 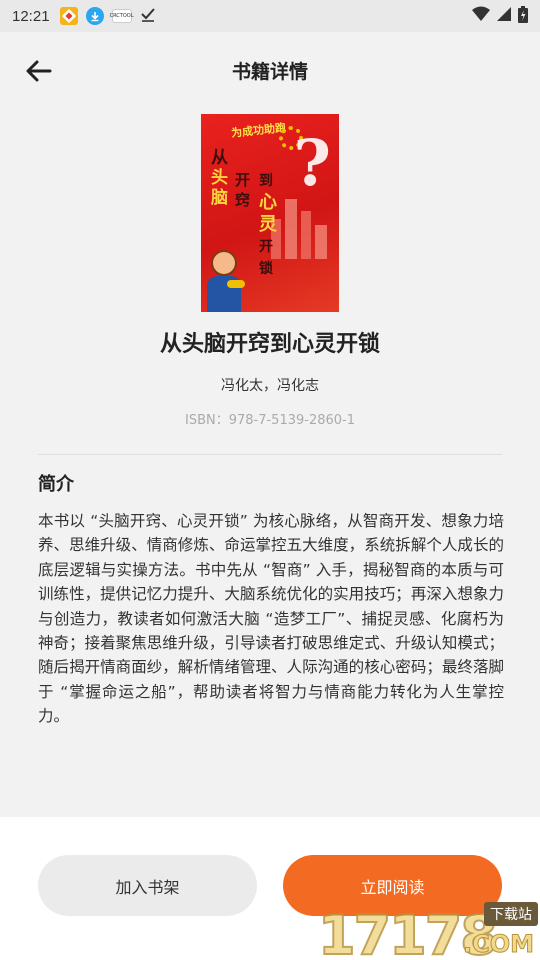 What do you see at coordinates (107, 16) in the screenshot?
I see `status-notifications: CRCTOOL` at bounding box center [107, 16].